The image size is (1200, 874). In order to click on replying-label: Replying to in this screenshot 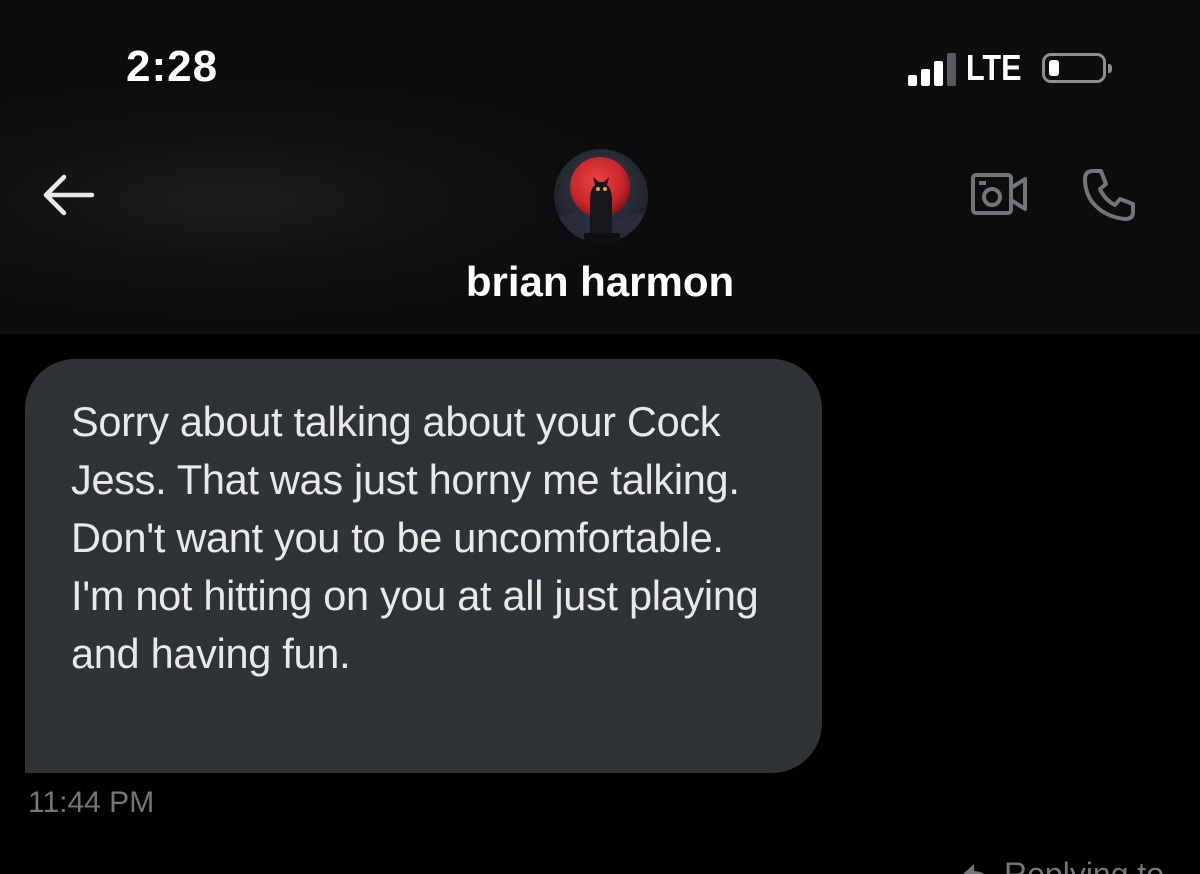, I will do `click(1084, 865)`.